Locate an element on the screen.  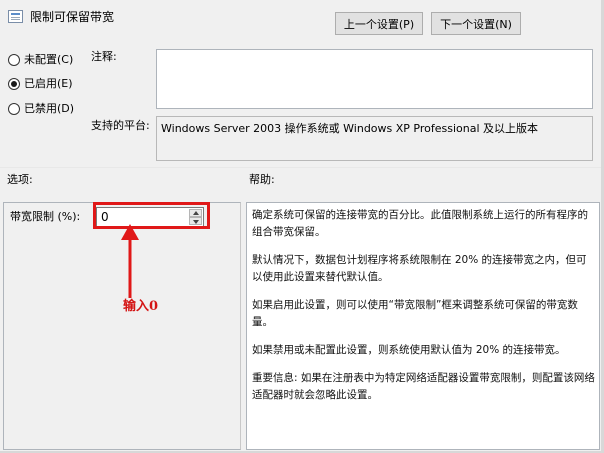
next-setting-button: 下一个设置(N) is located at coordinates (476, 23).